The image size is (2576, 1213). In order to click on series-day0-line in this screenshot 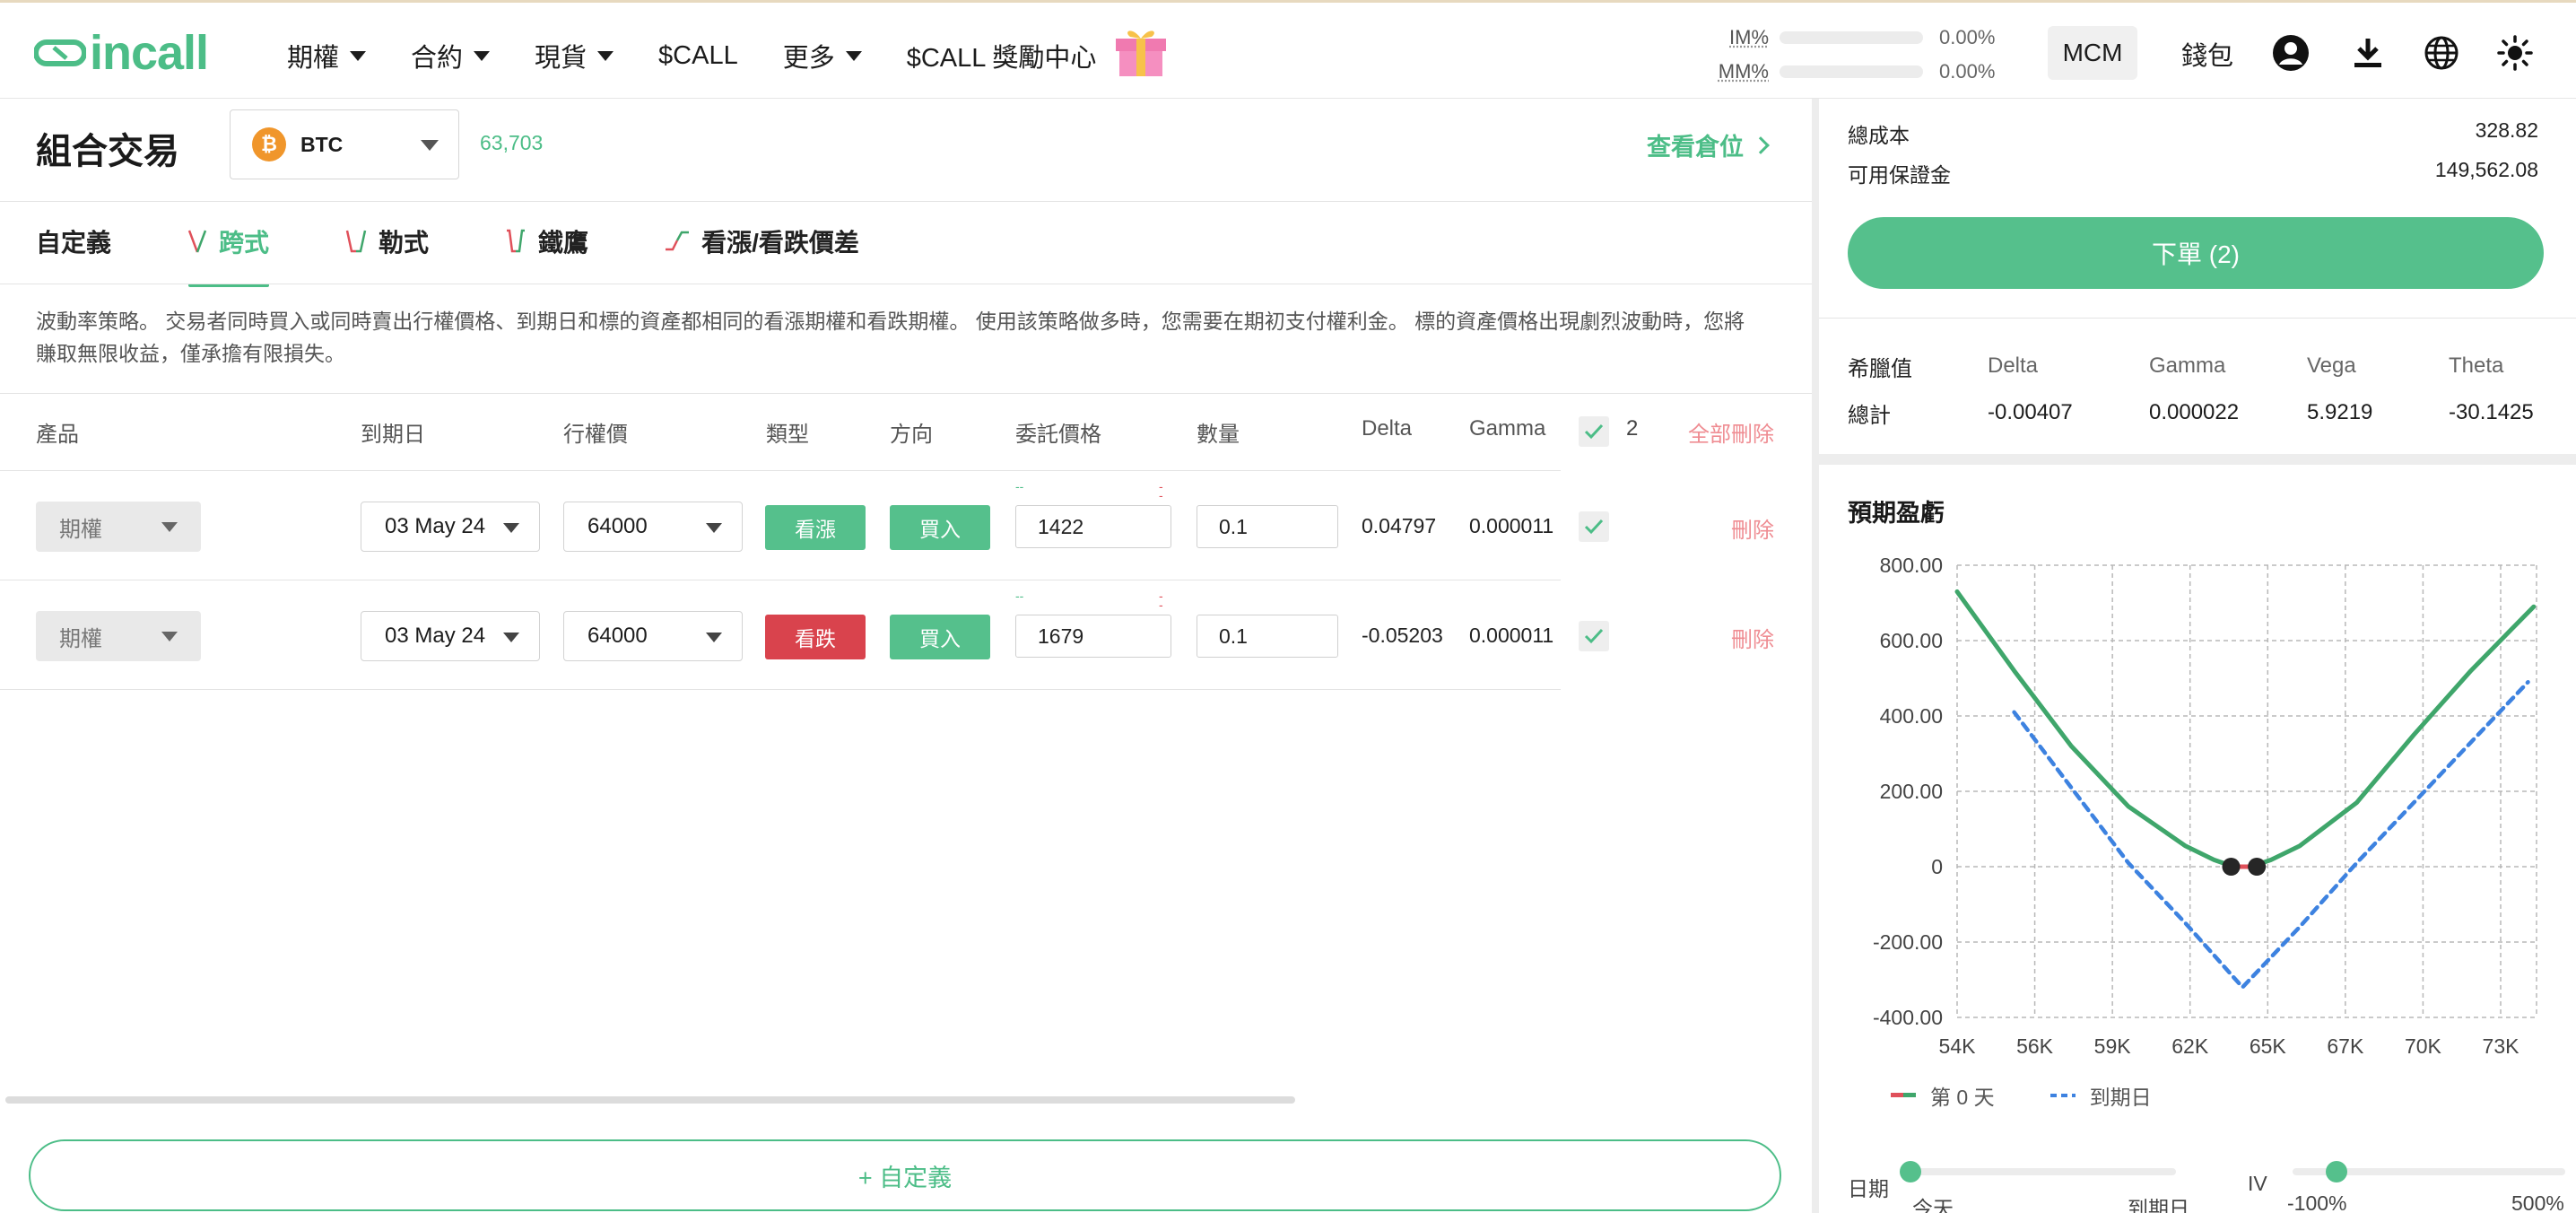, I will do `click(2245, 729)`.